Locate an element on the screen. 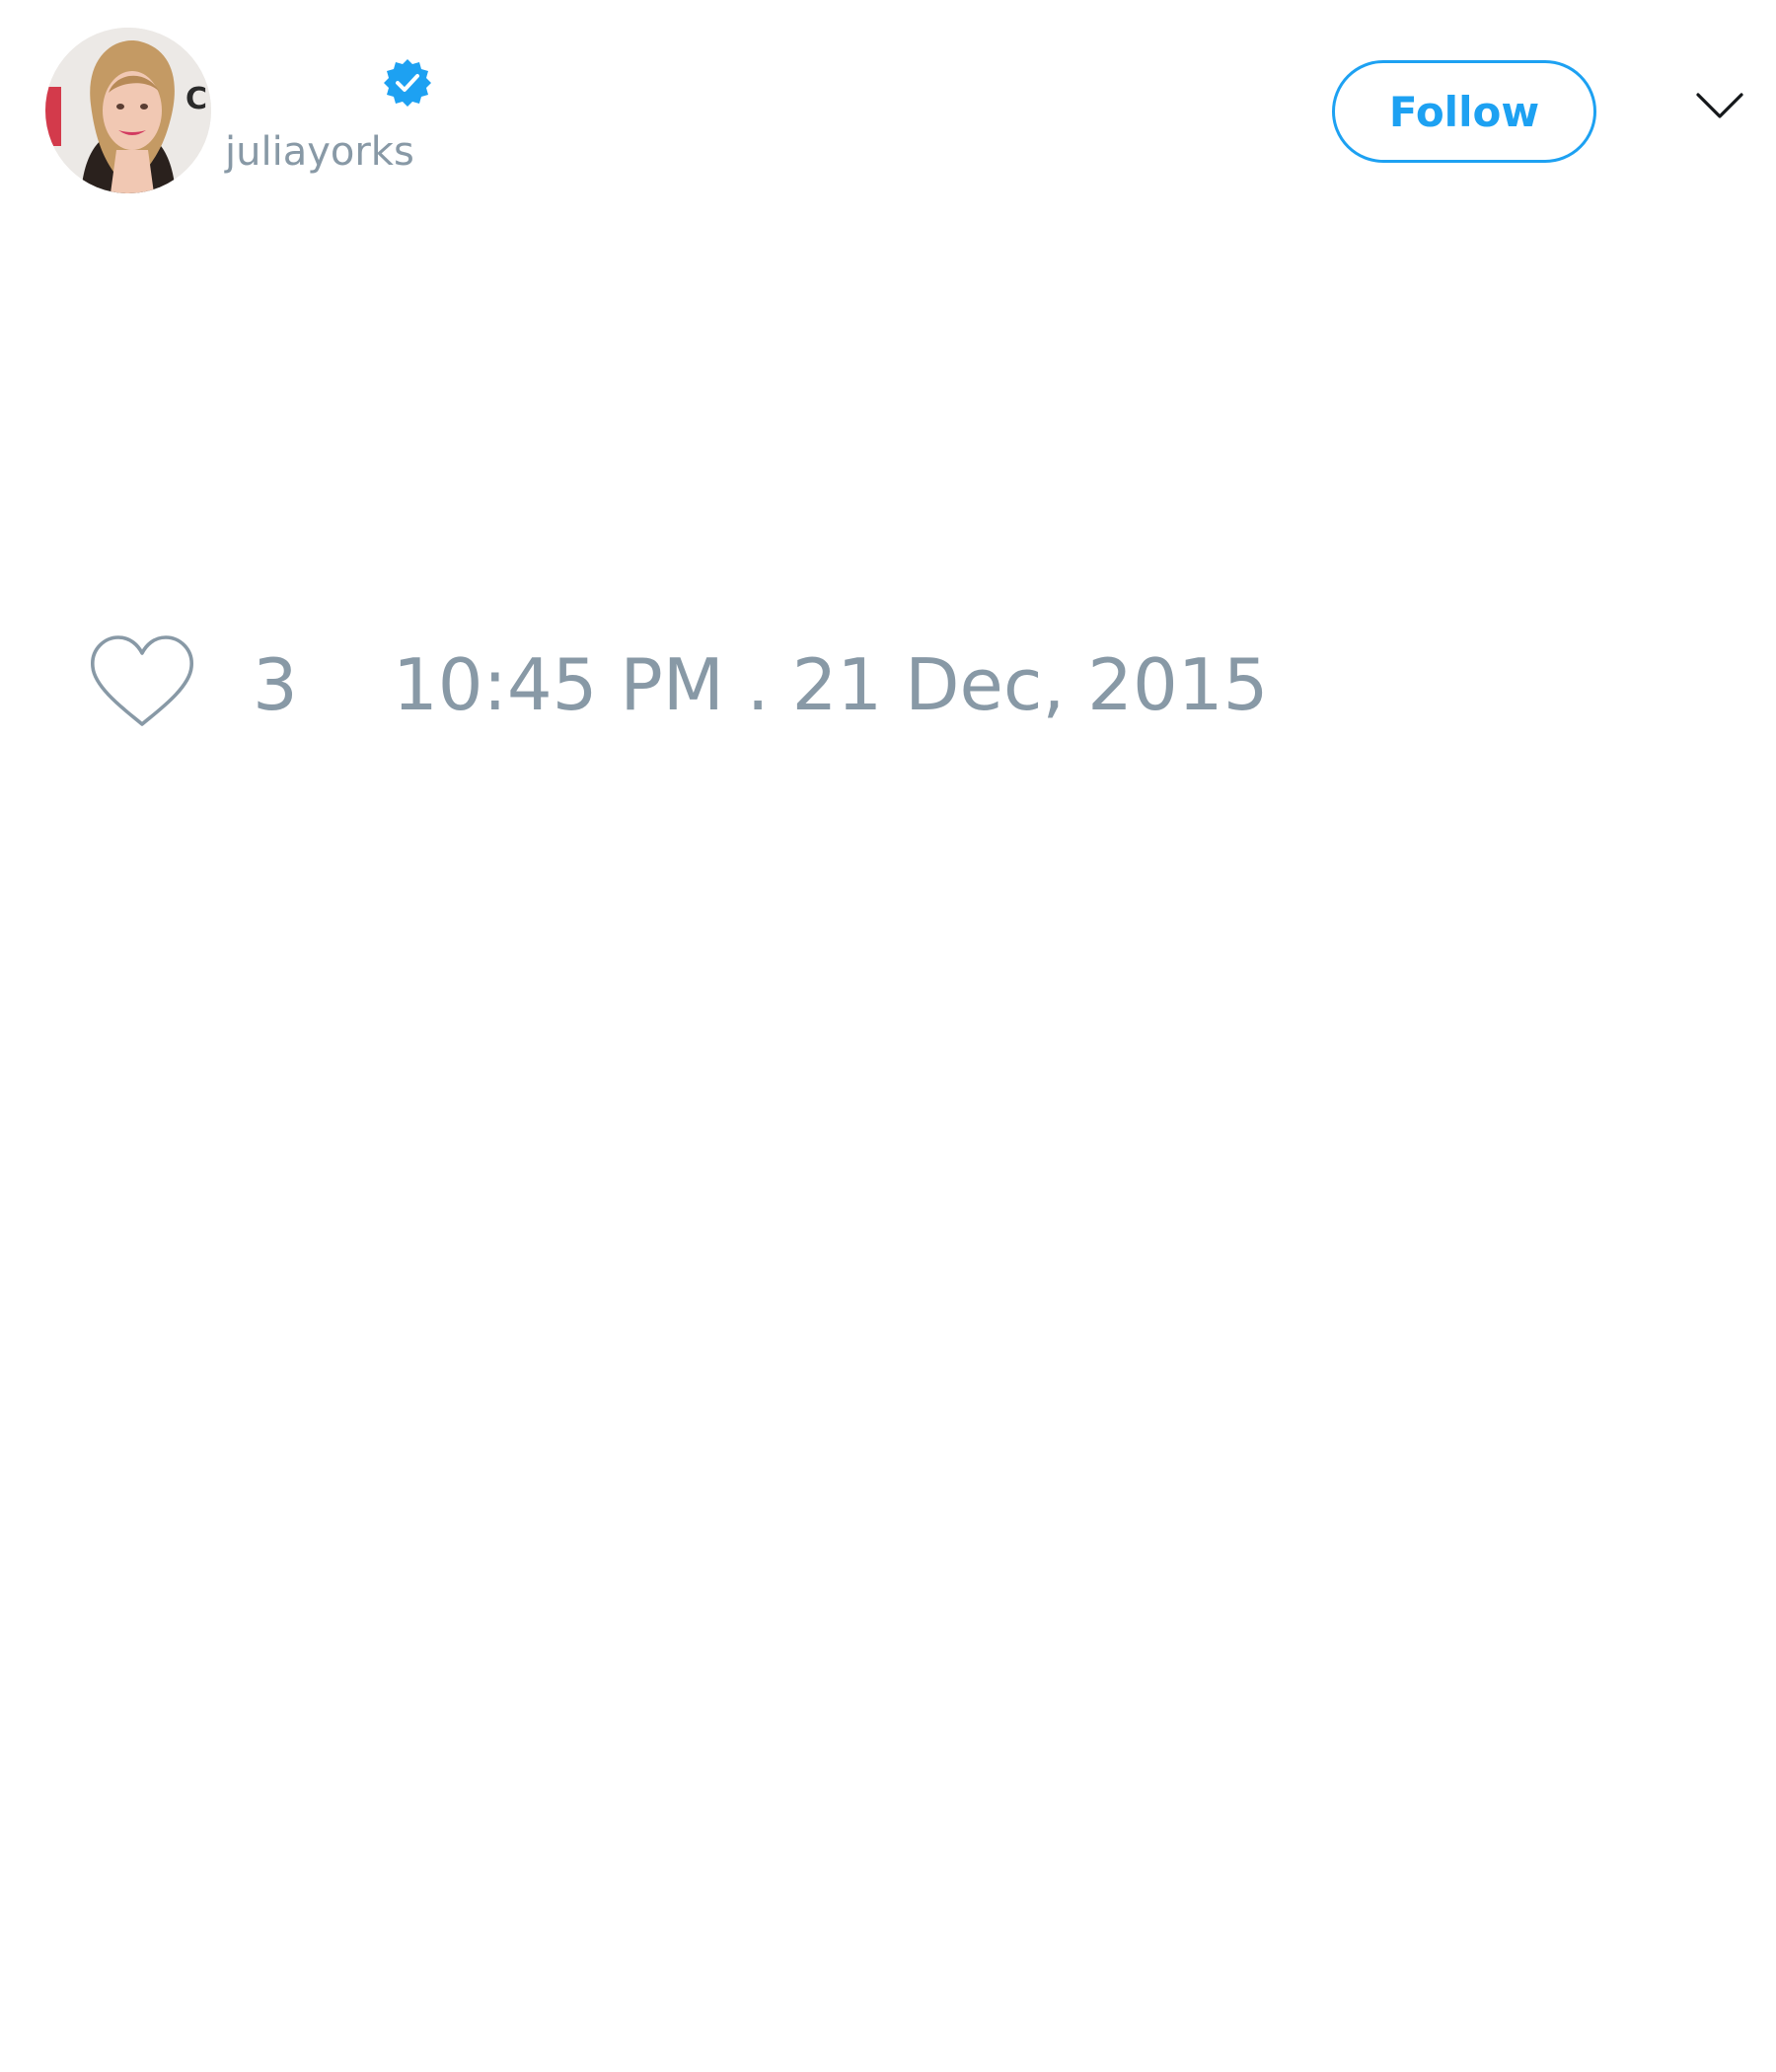 The width and height of the screenshot is (1776, 2072). follow-button: Follow is located at coordinates (1464, 112).